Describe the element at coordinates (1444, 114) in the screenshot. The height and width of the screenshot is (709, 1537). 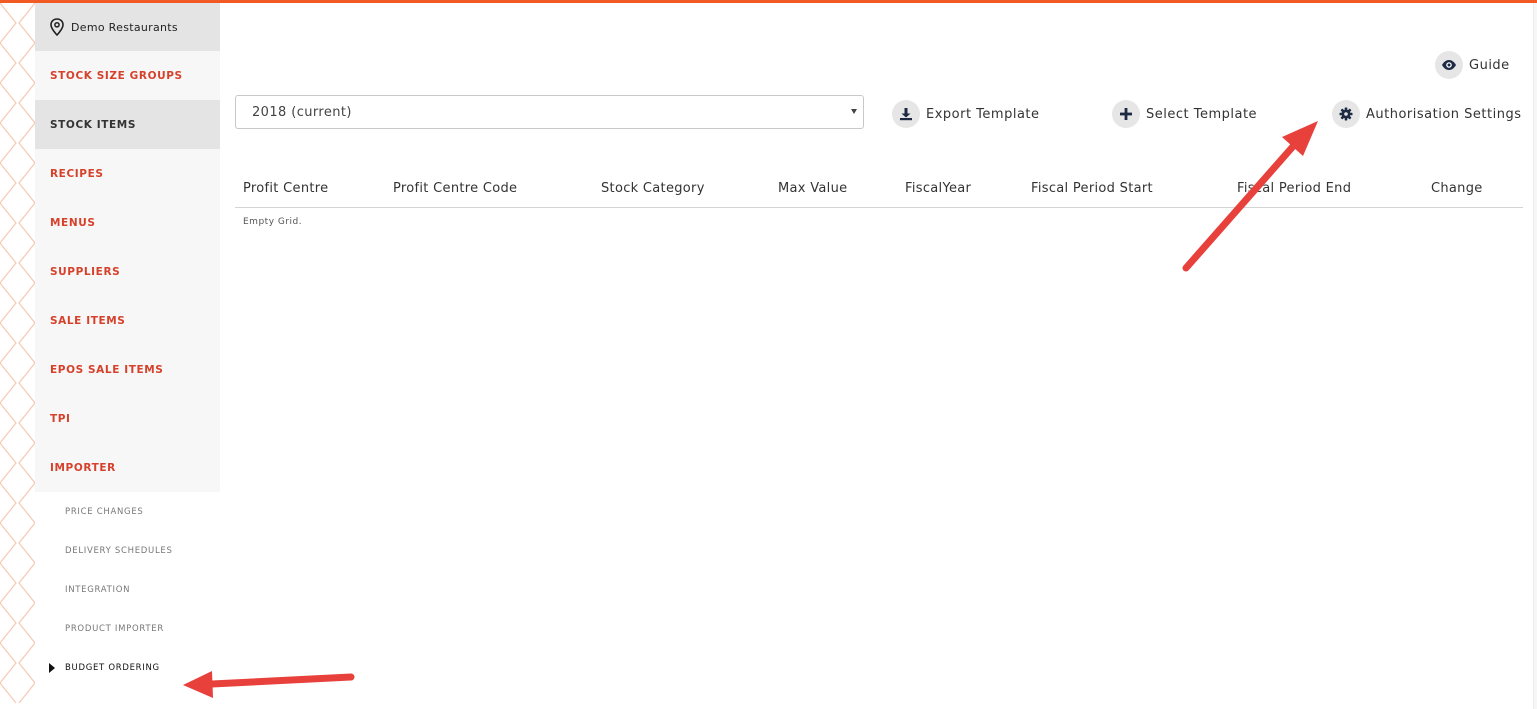
I see `authorisation-settings-label: Authorisation Settings` at that location.